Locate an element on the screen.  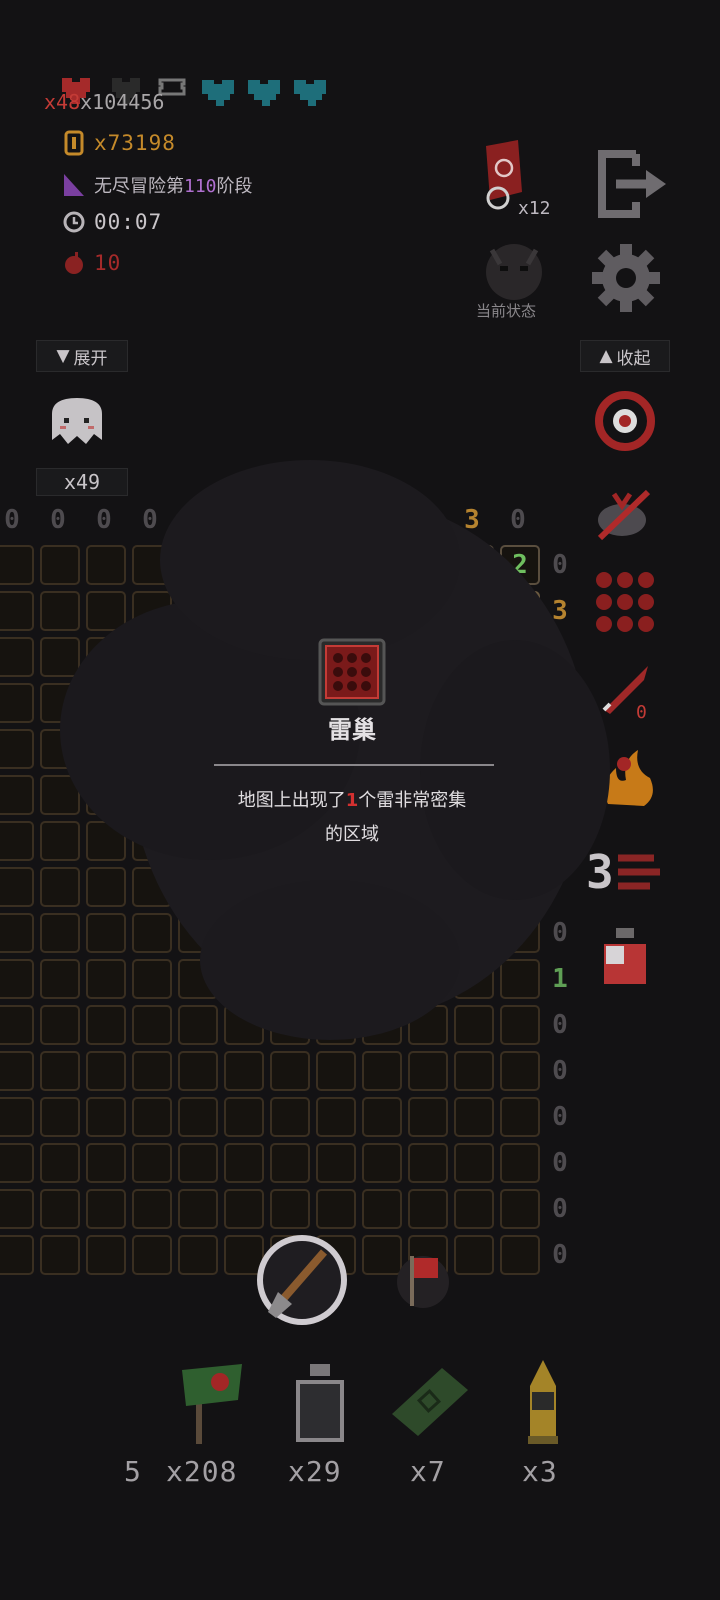
fire-bomb-icon is located at coordinates (629, 779).